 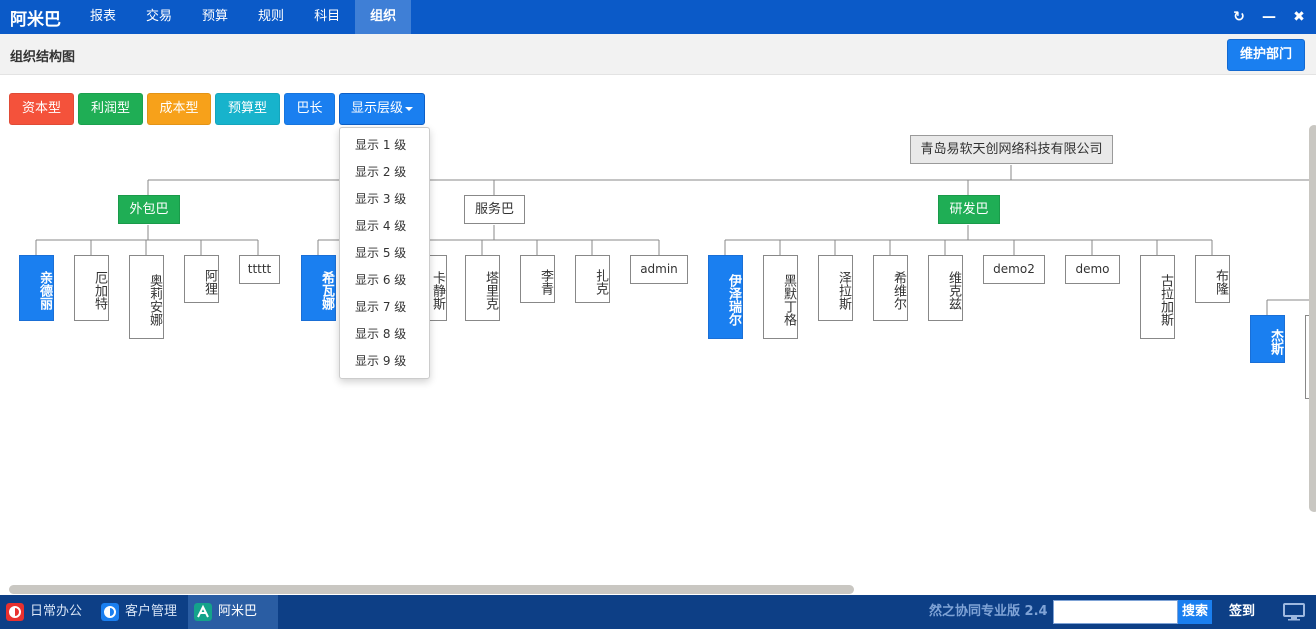 I want to click on org-node-member: 黑默丁格, so click(x=780, y=297).